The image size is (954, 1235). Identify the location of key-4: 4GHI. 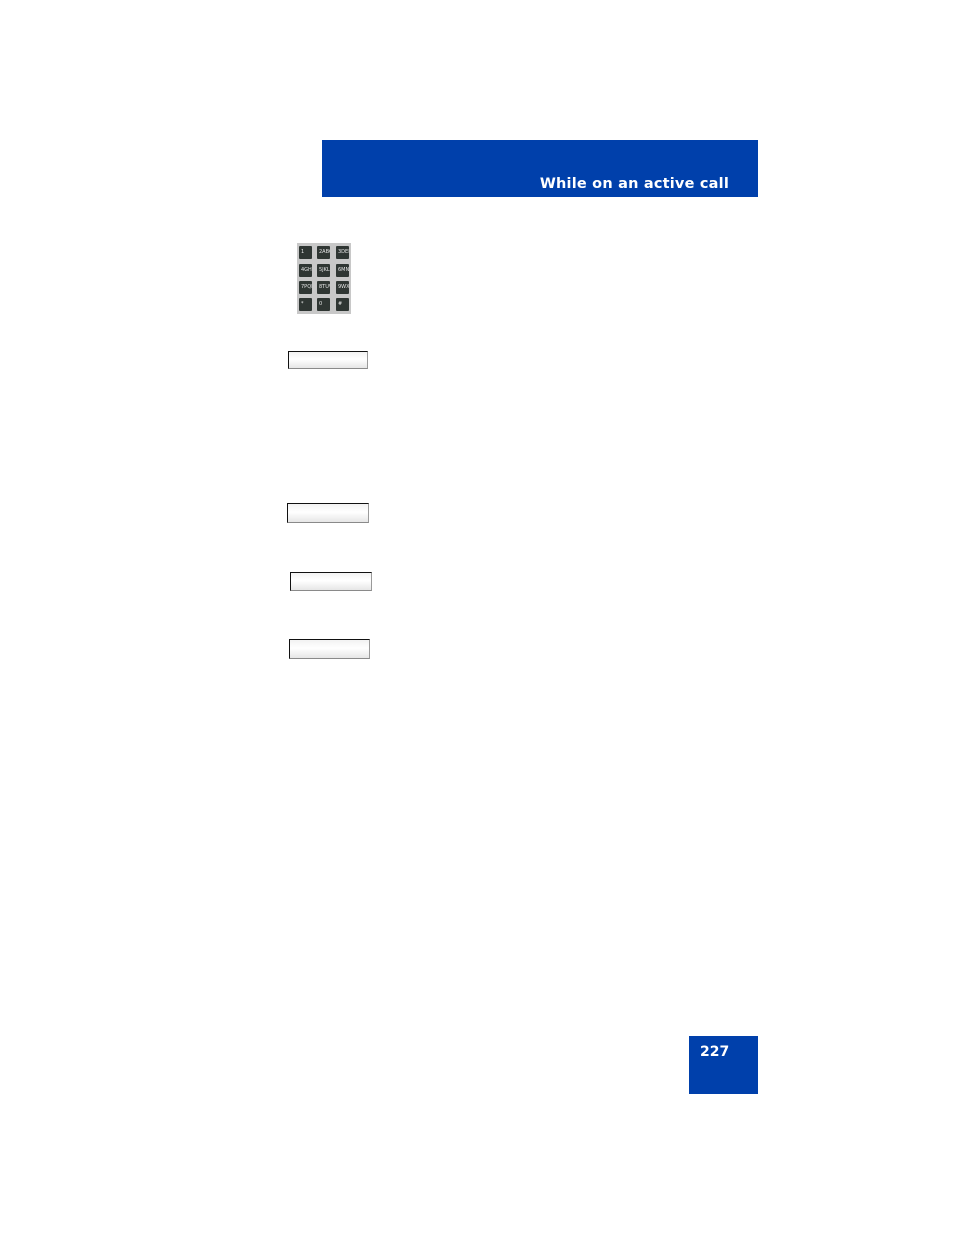
(305, 270).